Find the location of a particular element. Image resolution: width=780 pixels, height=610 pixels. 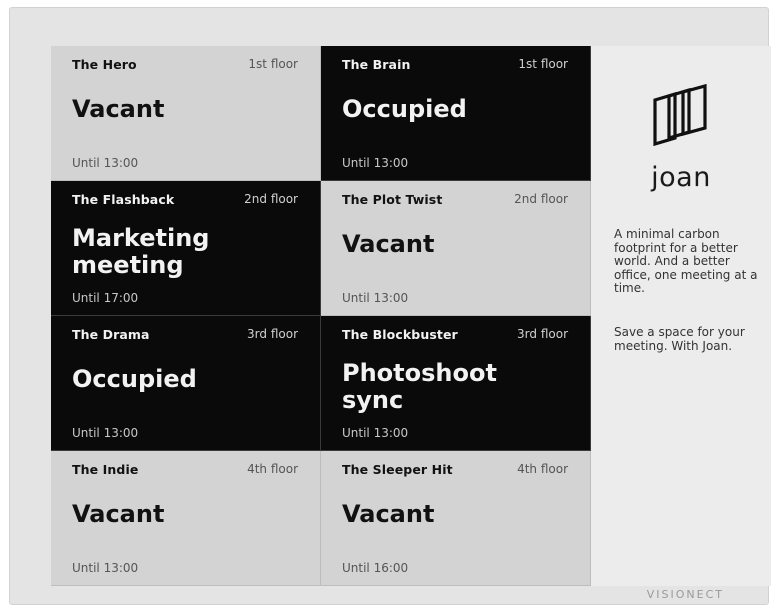

room-tile-the-drama: The Drama 3rd floor Occupied Until 13:00 is located at coordinates (186, 383).